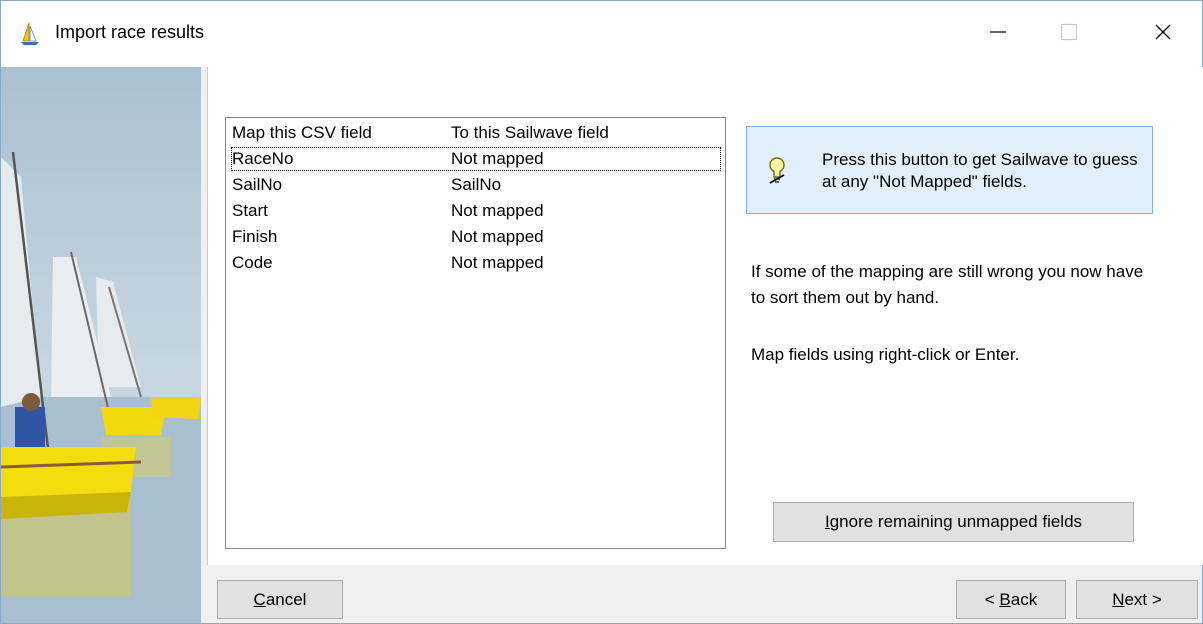 This screenshot has height=624, width=1203. I want to click on list-item: Finish Not mapped, so click(476, 237).